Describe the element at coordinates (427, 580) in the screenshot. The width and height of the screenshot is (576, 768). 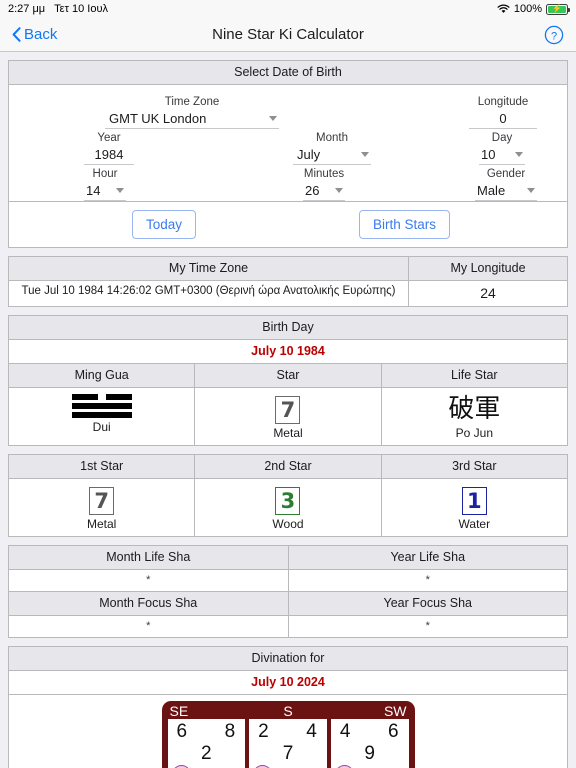
I see `year-life-sha-value: *` at that location.